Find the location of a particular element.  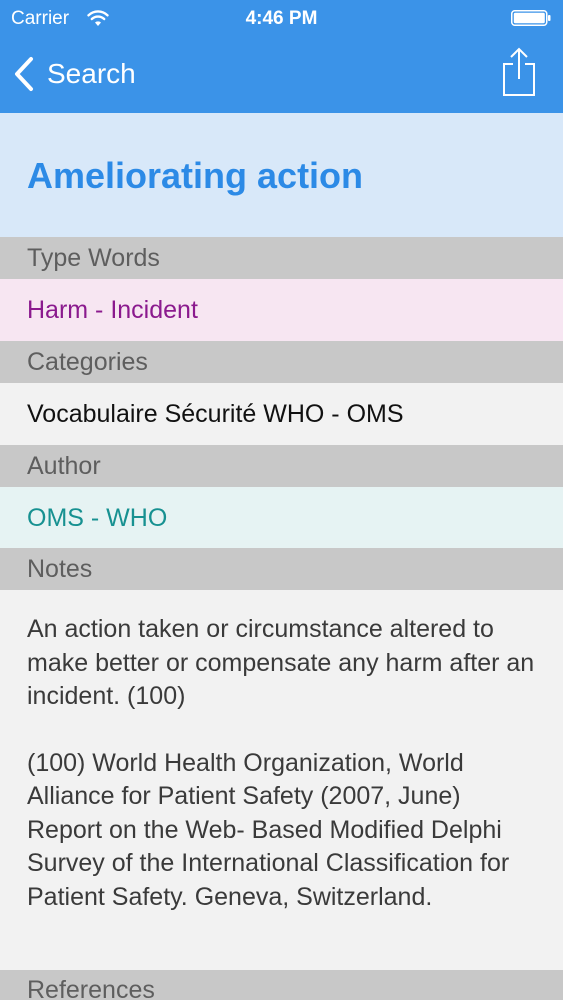

share-icon is located at coordinates (519, 72).